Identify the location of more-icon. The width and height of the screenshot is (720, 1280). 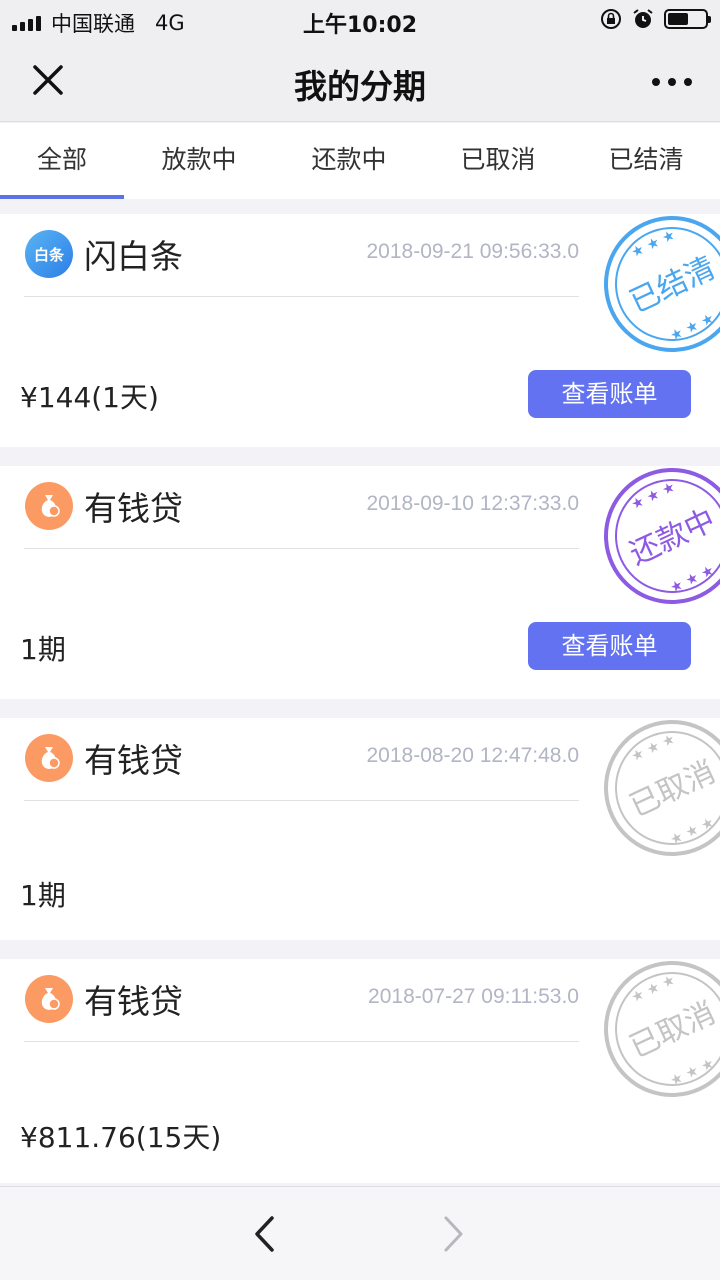
(672, 82).